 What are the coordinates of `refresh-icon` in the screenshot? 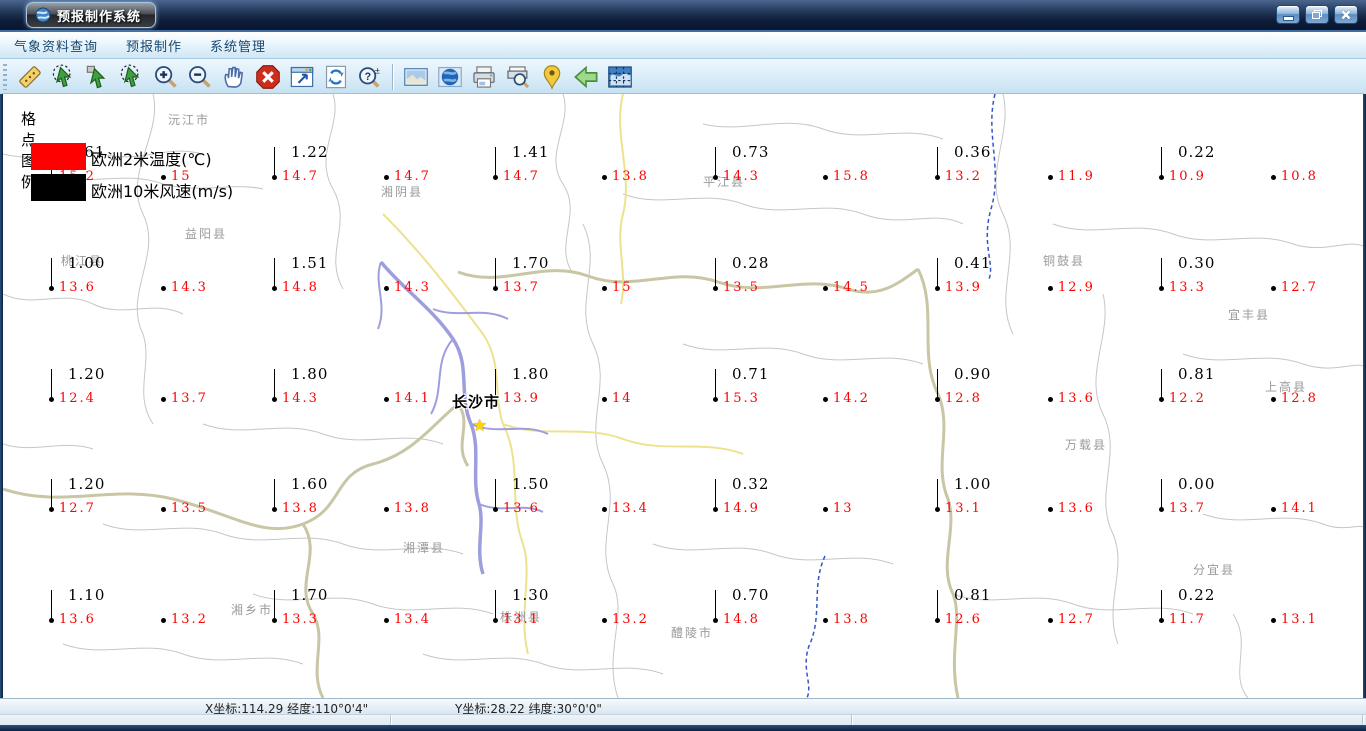 It's located at (336, 77).